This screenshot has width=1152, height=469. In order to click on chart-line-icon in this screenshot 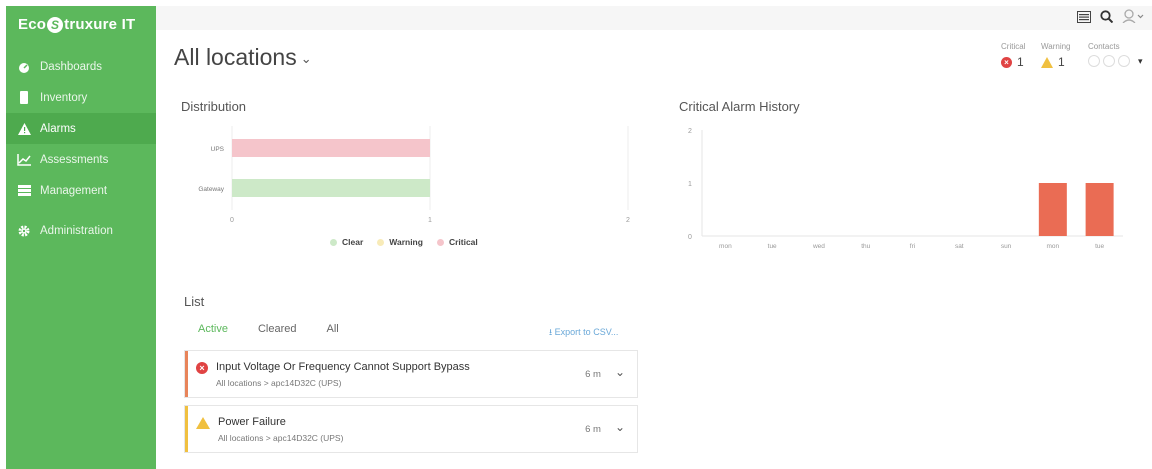, I will do `click(24, 160)`.